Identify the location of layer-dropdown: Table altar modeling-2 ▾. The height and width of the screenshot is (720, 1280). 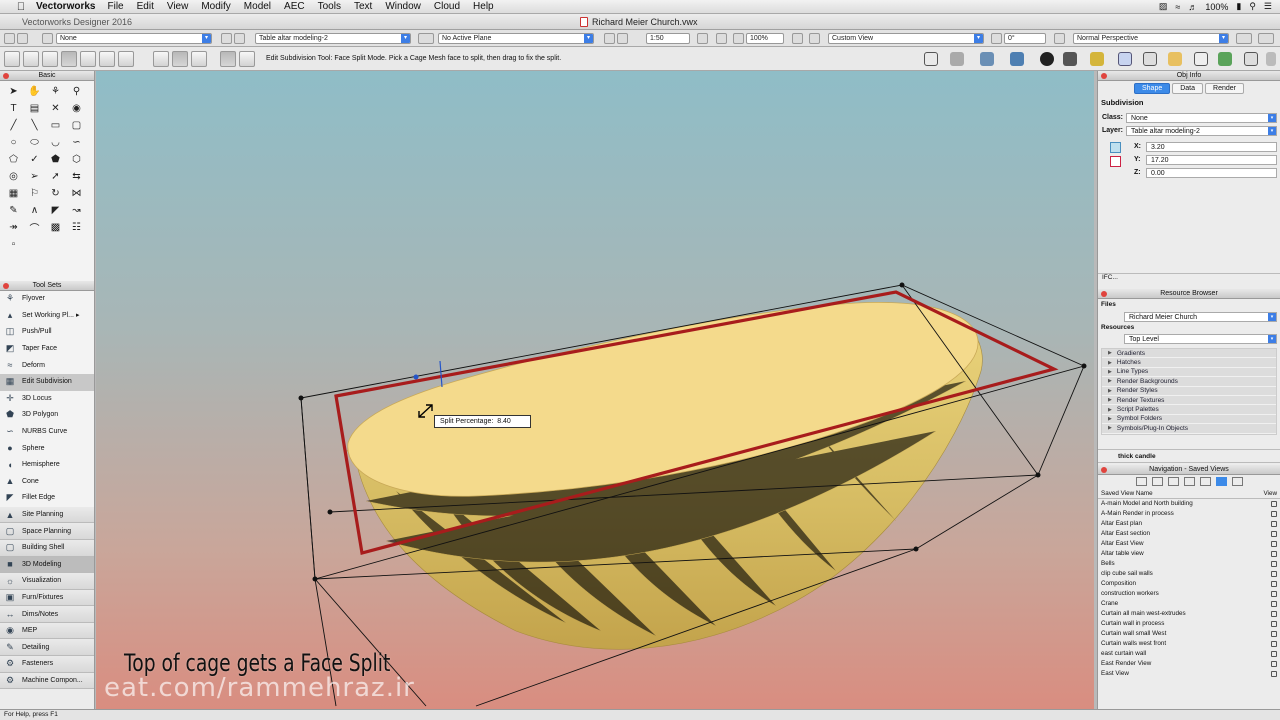
(1201, 130).